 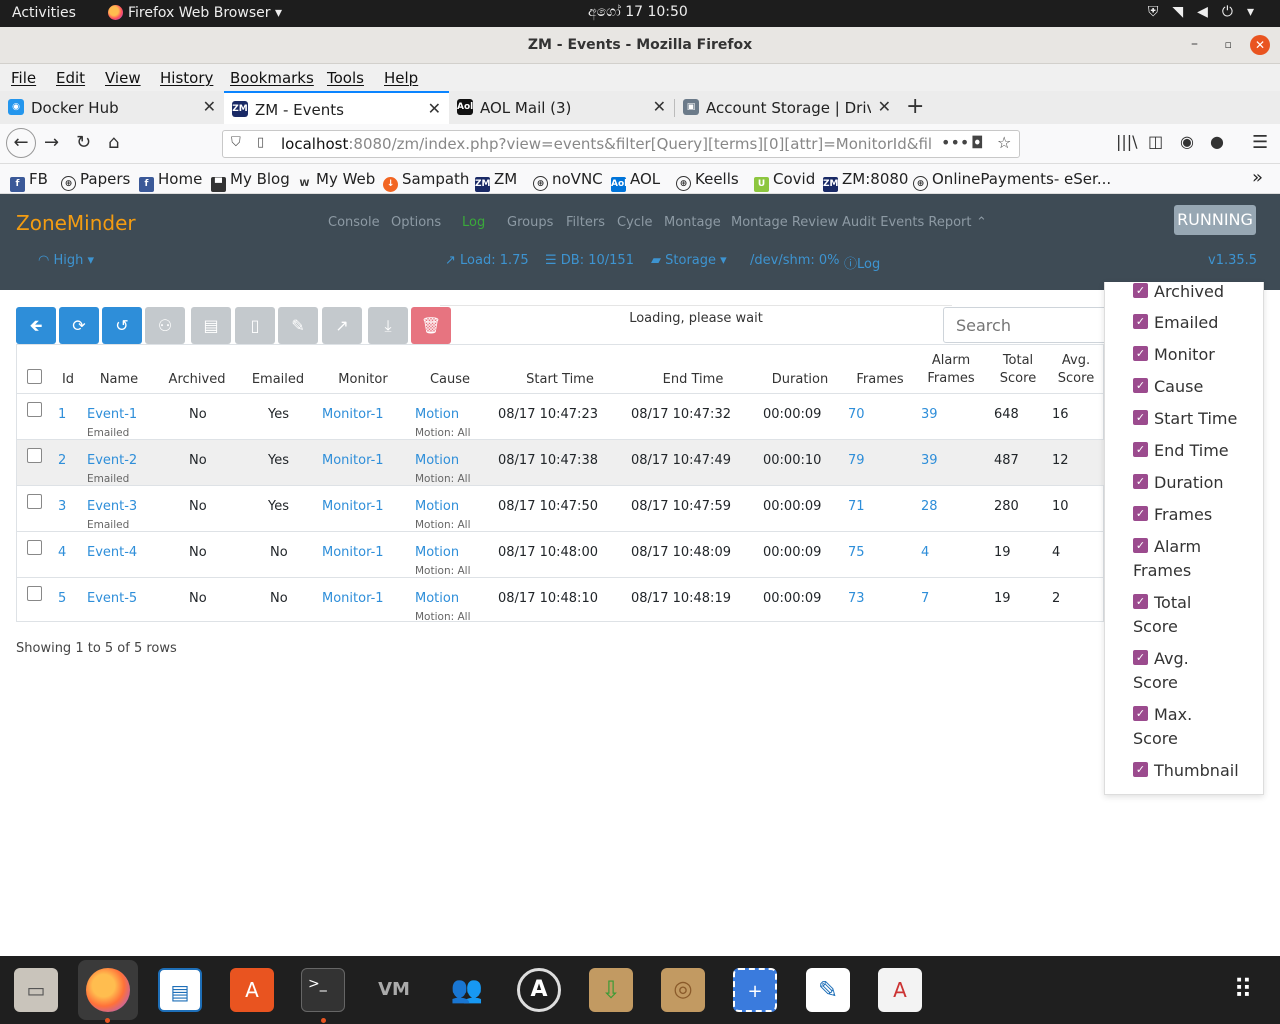 What do you see at coordinates (62, 460) in the screenshot?
I see `event-id: 2` at bounding box center [62, 460].